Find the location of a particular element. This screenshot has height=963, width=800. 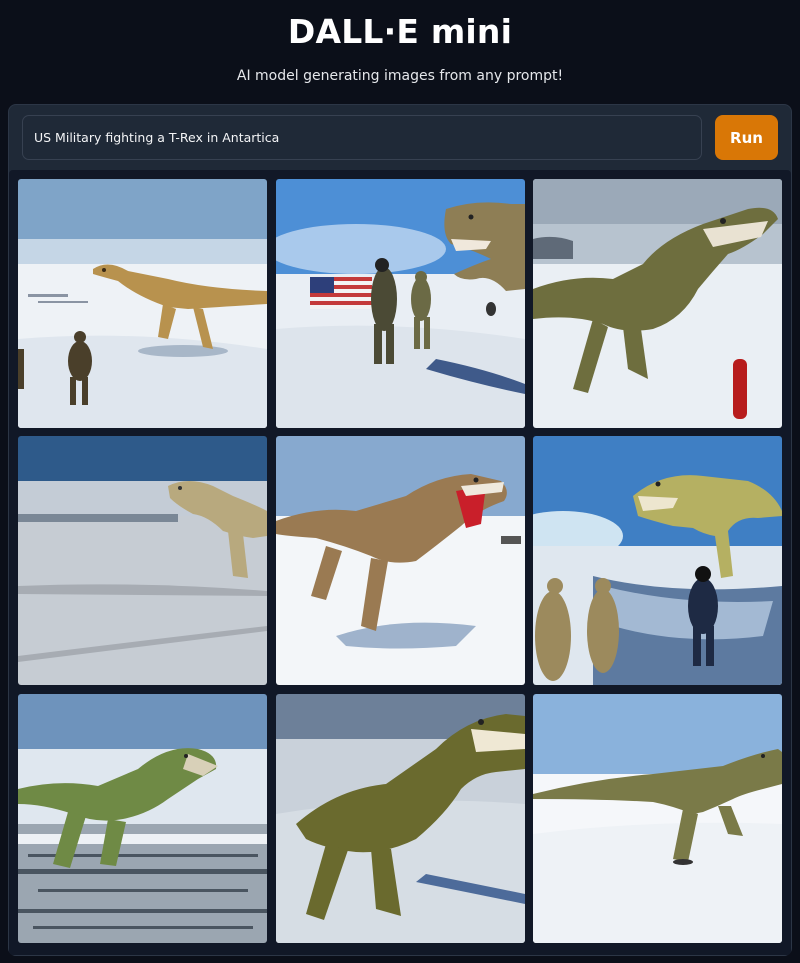

run-button: Run is located at coordinates (746, 137).